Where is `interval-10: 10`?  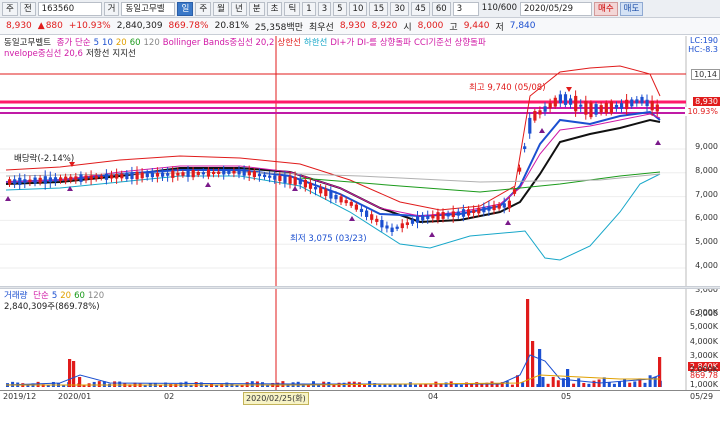
interval-10: 10 is located at coordinates (358, 8).